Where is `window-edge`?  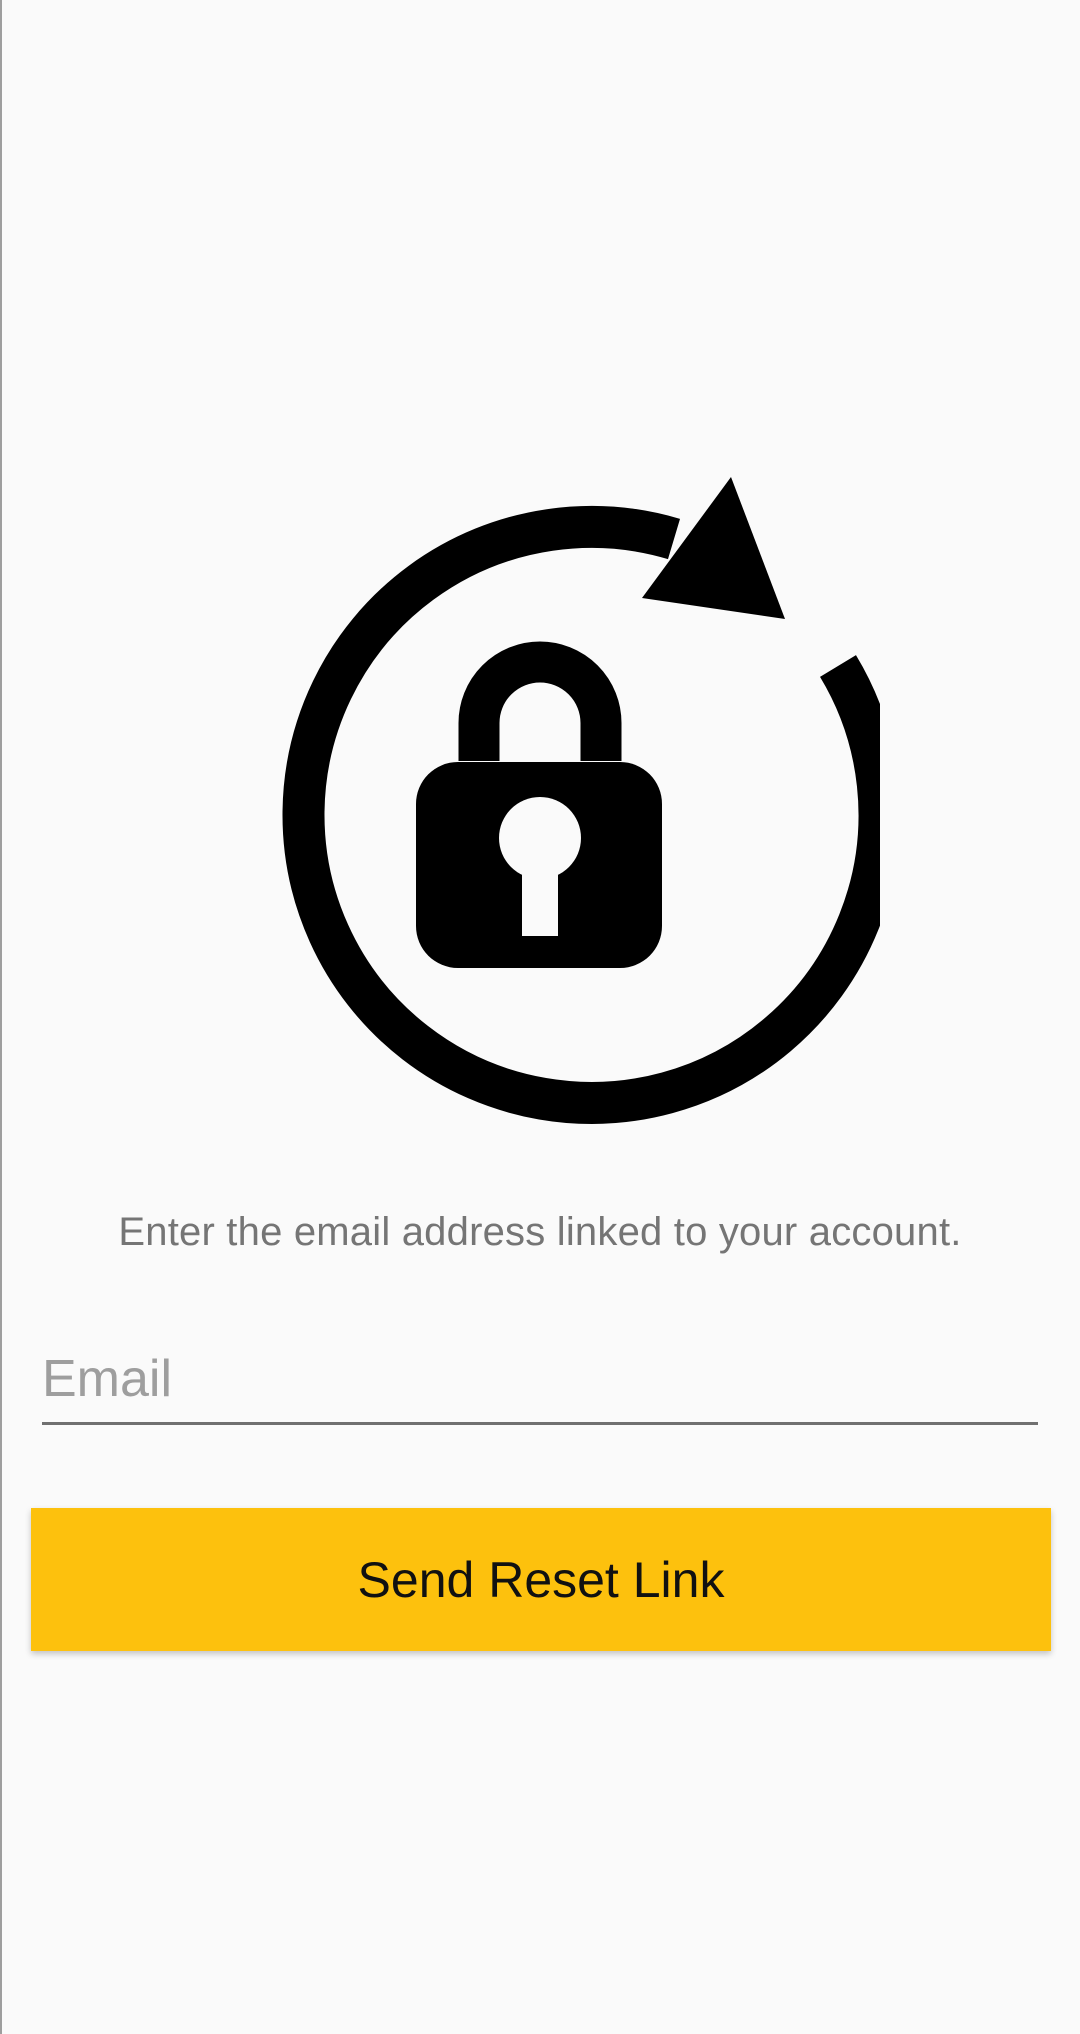 window-edge is located at coordinates (1, 1017).